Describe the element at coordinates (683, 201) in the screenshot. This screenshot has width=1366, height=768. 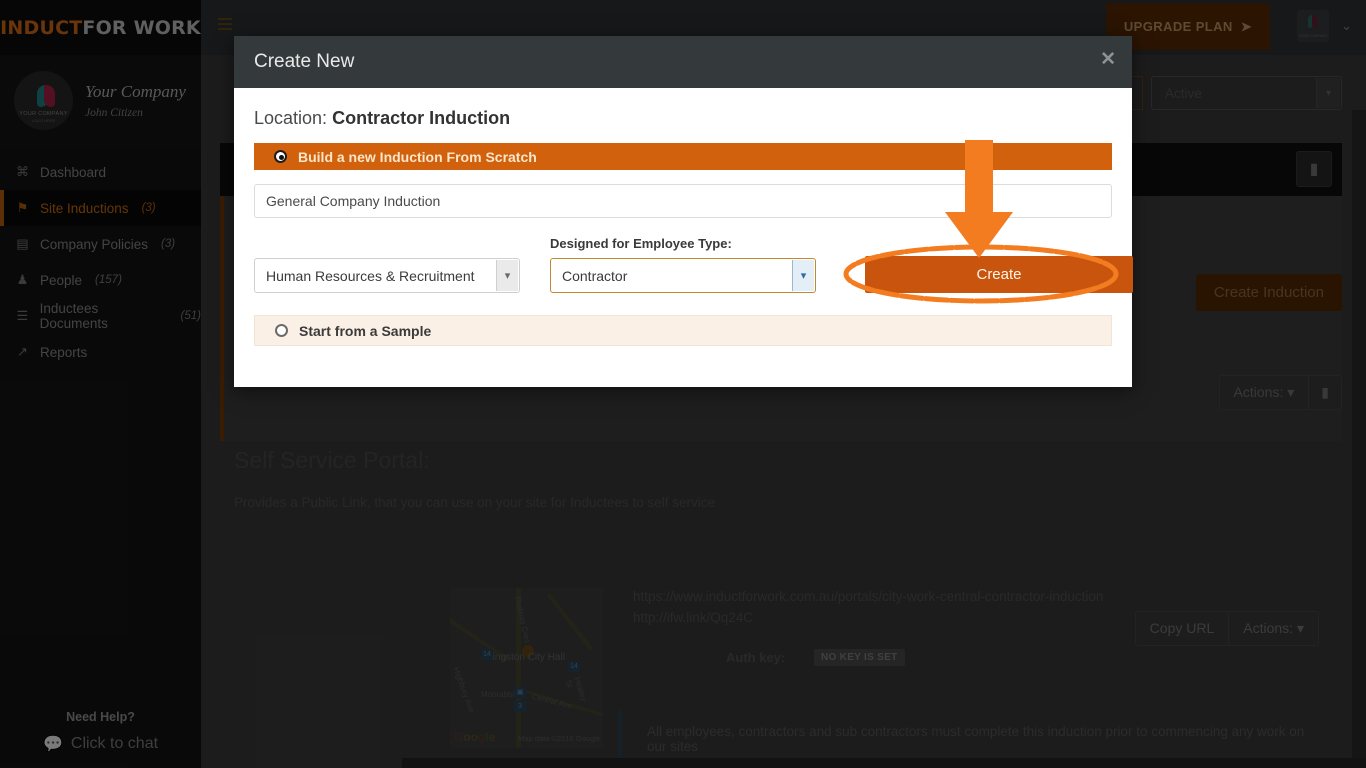
I see `induction-name-input: General Company Induction` at that location.